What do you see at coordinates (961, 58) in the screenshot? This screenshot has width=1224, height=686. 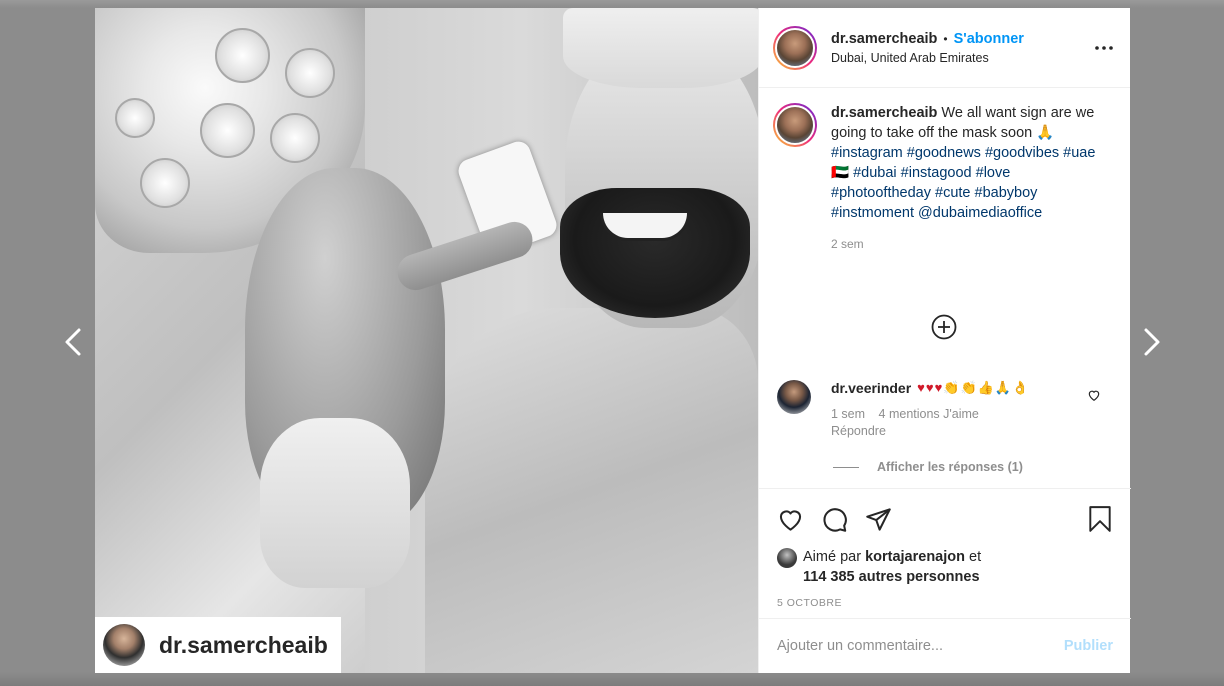 I see `post-location: Dubai, United Arab Emirates` at bounding box center [961, 58].